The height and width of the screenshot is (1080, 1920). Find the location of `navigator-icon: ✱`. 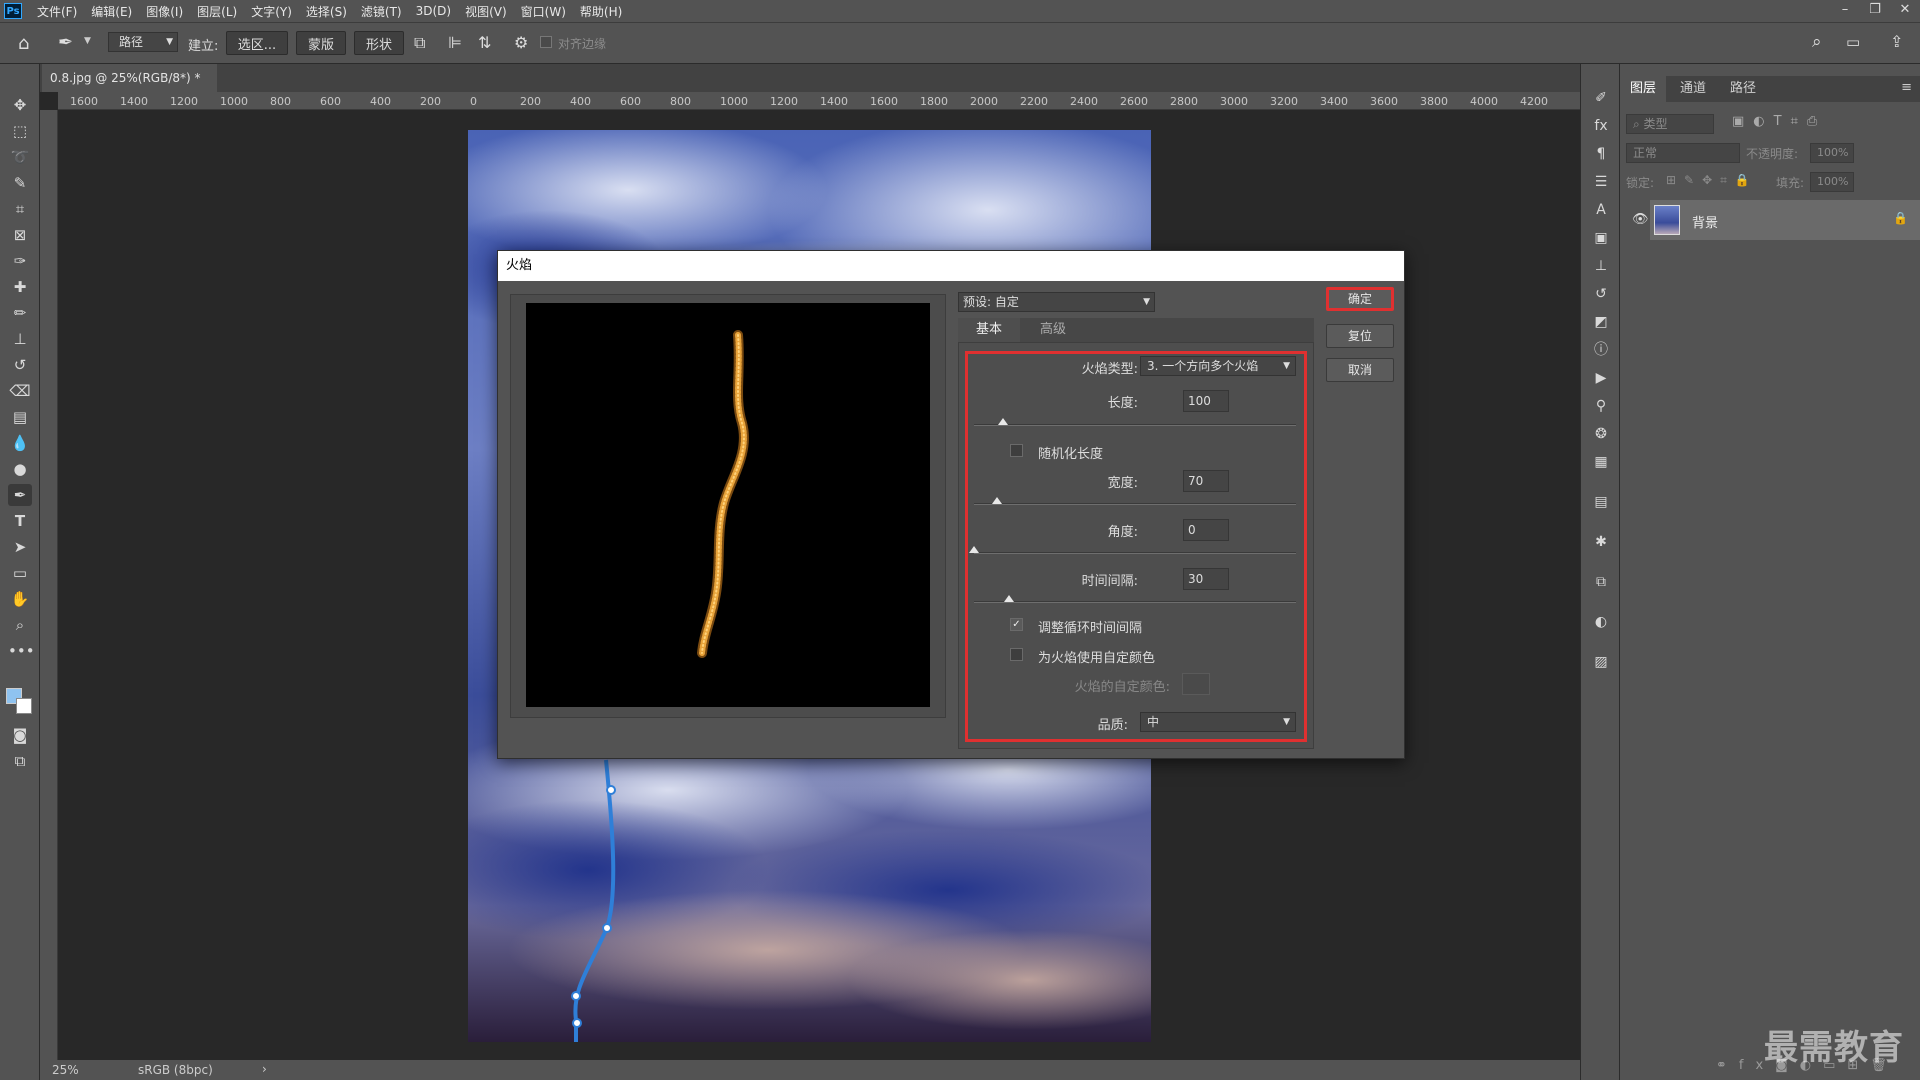

navigator-icon: ✱ is located at coordinates (1601, 542).